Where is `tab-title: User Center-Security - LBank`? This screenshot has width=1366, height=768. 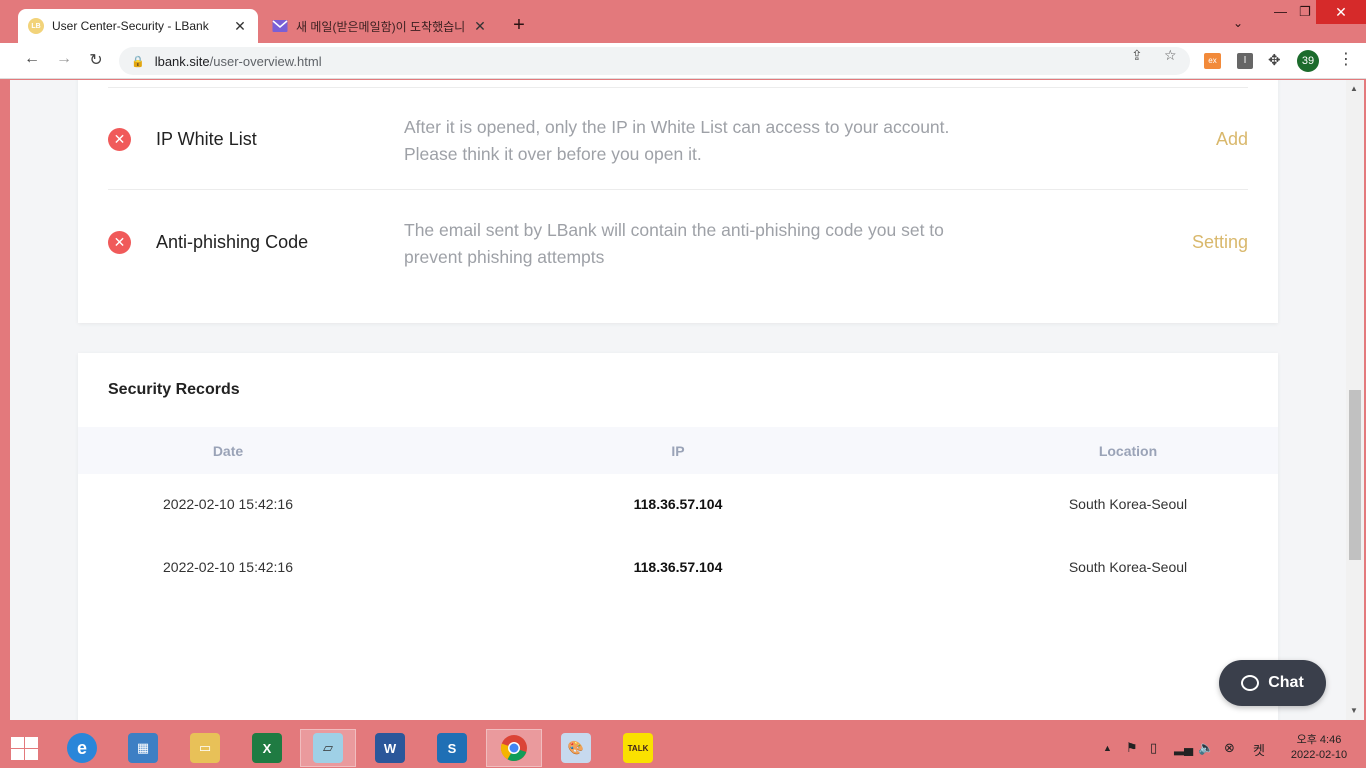
tab-title: User Center-Security - LBank is located at coordinates (130, 26).